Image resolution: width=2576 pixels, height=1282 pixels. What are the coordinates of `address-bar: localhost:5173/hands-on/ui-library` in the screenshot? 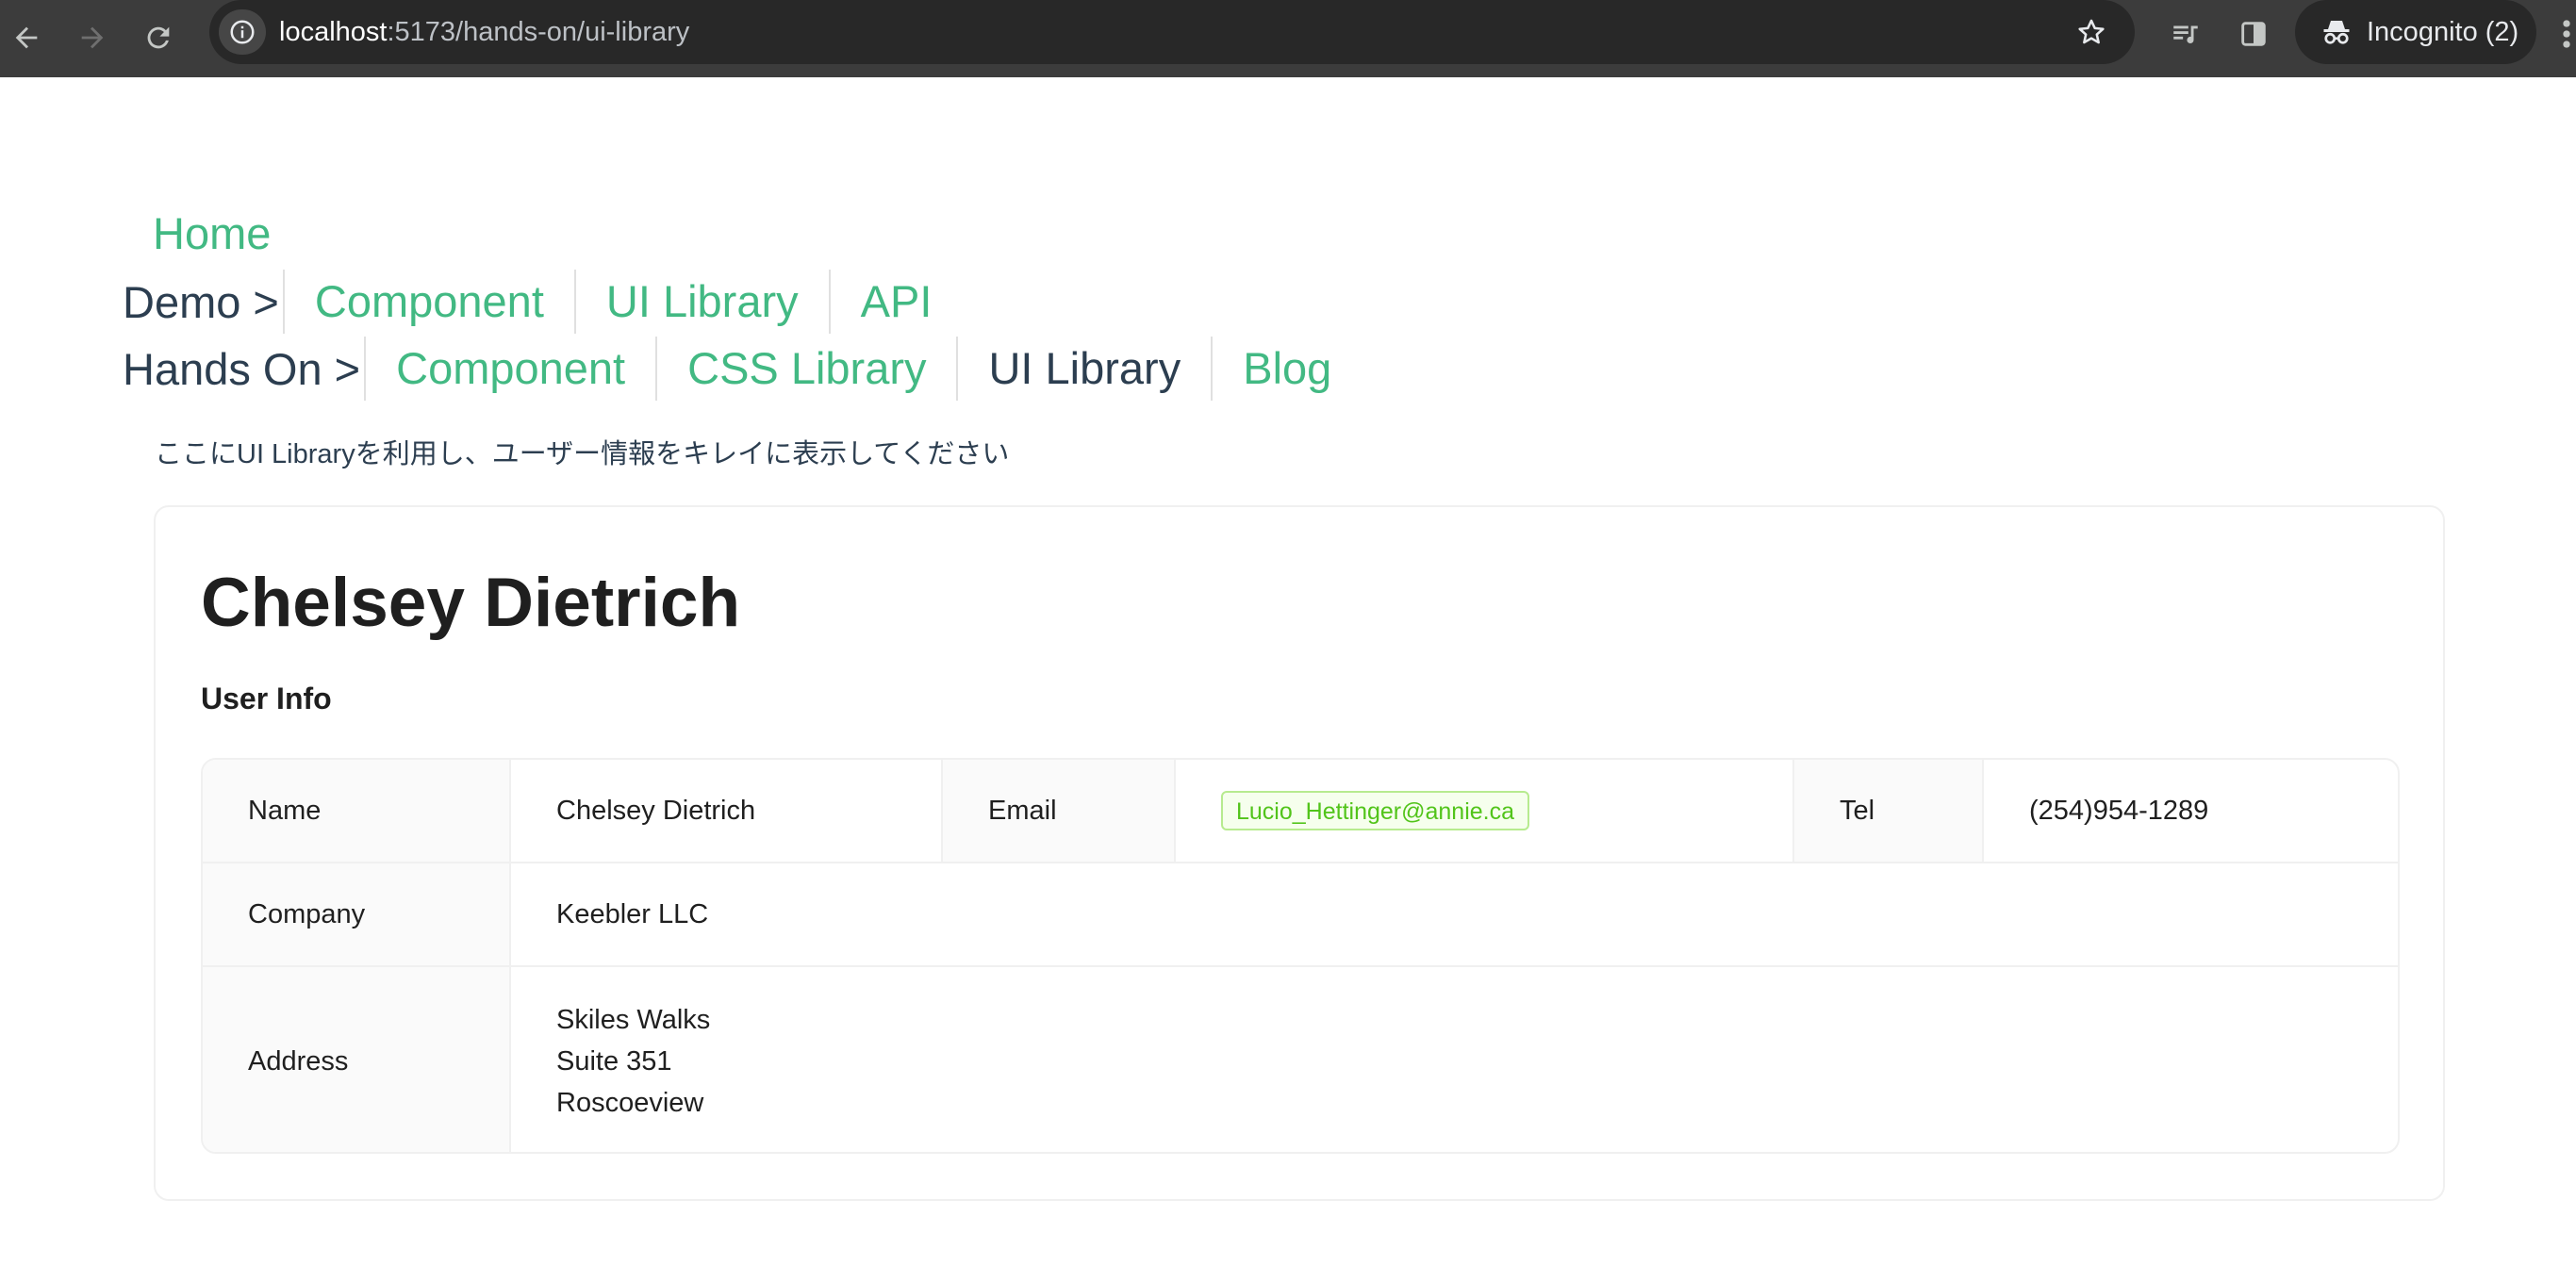 It's located at (1172, 32).